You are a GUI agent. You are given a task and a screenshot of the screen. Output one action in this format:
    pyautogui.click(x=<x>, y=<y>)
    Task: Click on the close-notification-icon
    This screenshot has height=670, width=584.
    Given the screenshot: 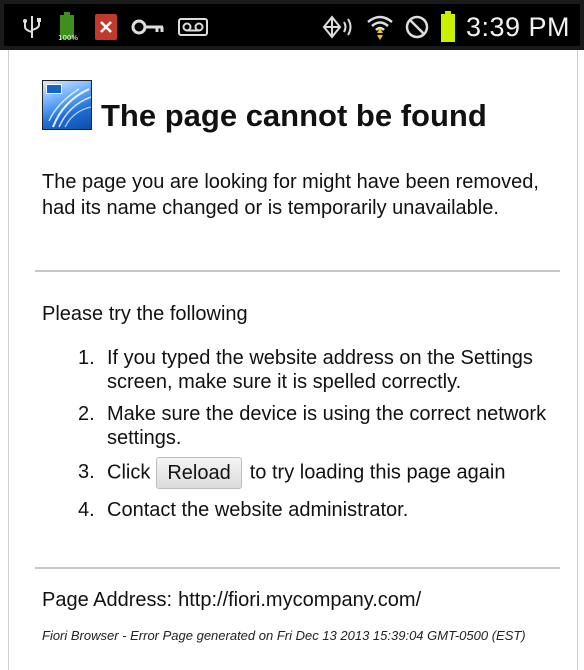 What is the action you would take?
    pyautogui.click(x=106, y=27)
    